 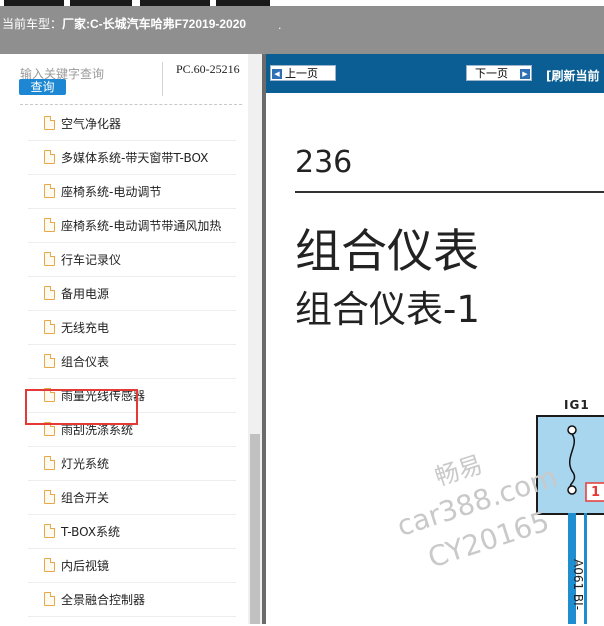 I want to click on page-title: 组合仪表, so click(x=387, y=251).